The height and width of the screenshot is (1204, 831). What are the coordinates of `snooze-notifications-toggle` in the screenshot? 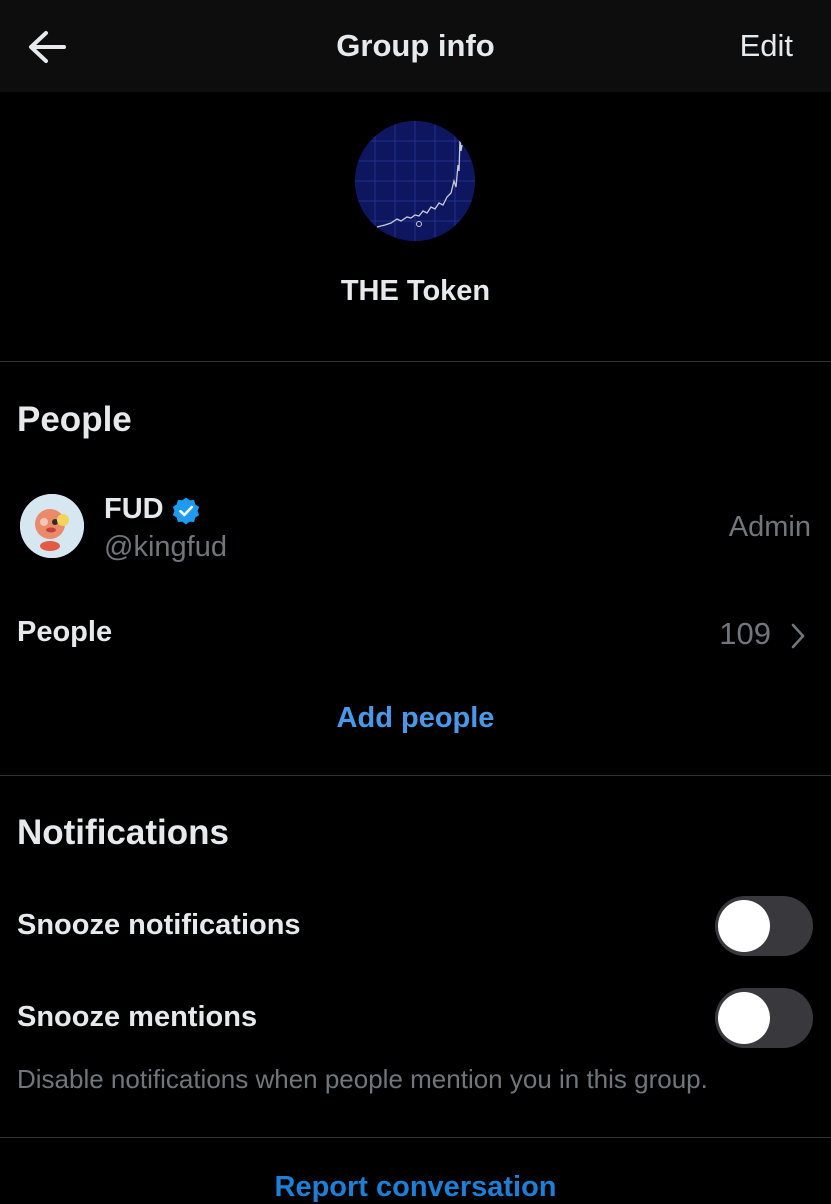 It's located at (764, 926).